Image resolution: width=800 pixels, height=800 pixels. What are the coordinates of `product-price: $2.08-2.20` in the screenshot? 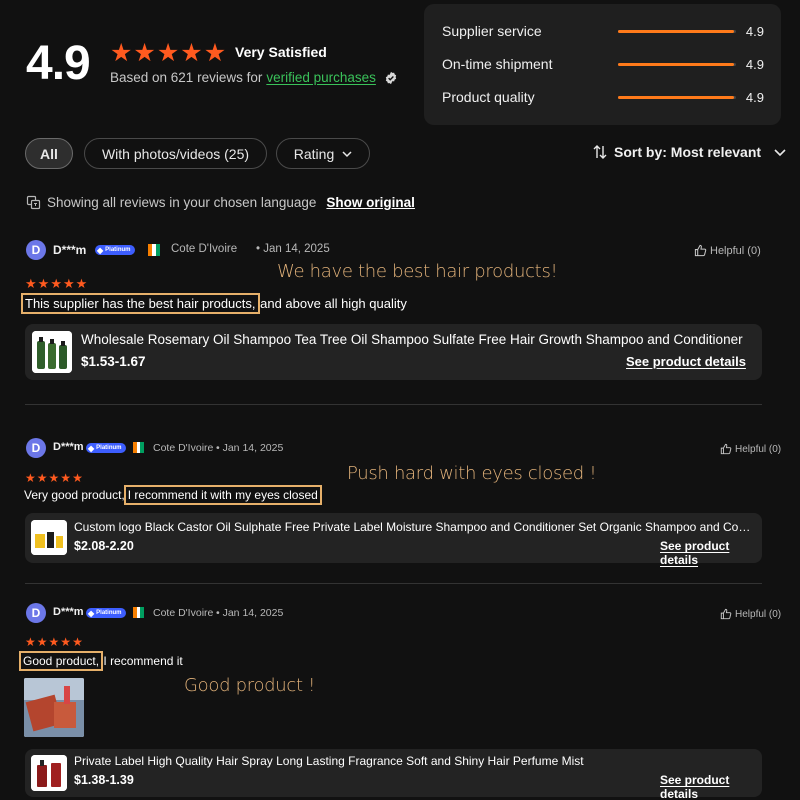 It's located at (104, 546).